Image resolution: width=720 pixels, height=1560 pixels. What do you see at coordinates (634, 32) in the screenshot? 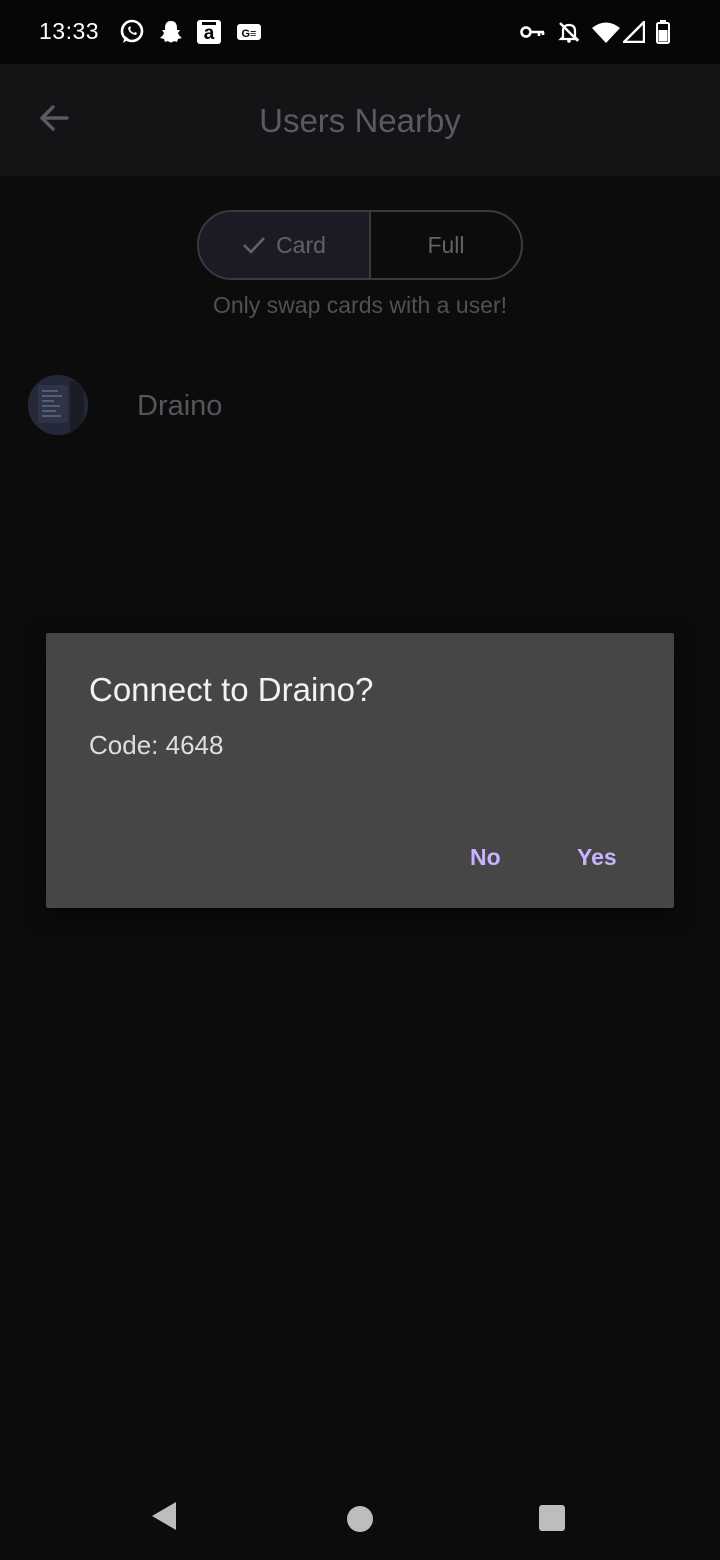
I see `signal-icon` at bounding box center [634, 32].